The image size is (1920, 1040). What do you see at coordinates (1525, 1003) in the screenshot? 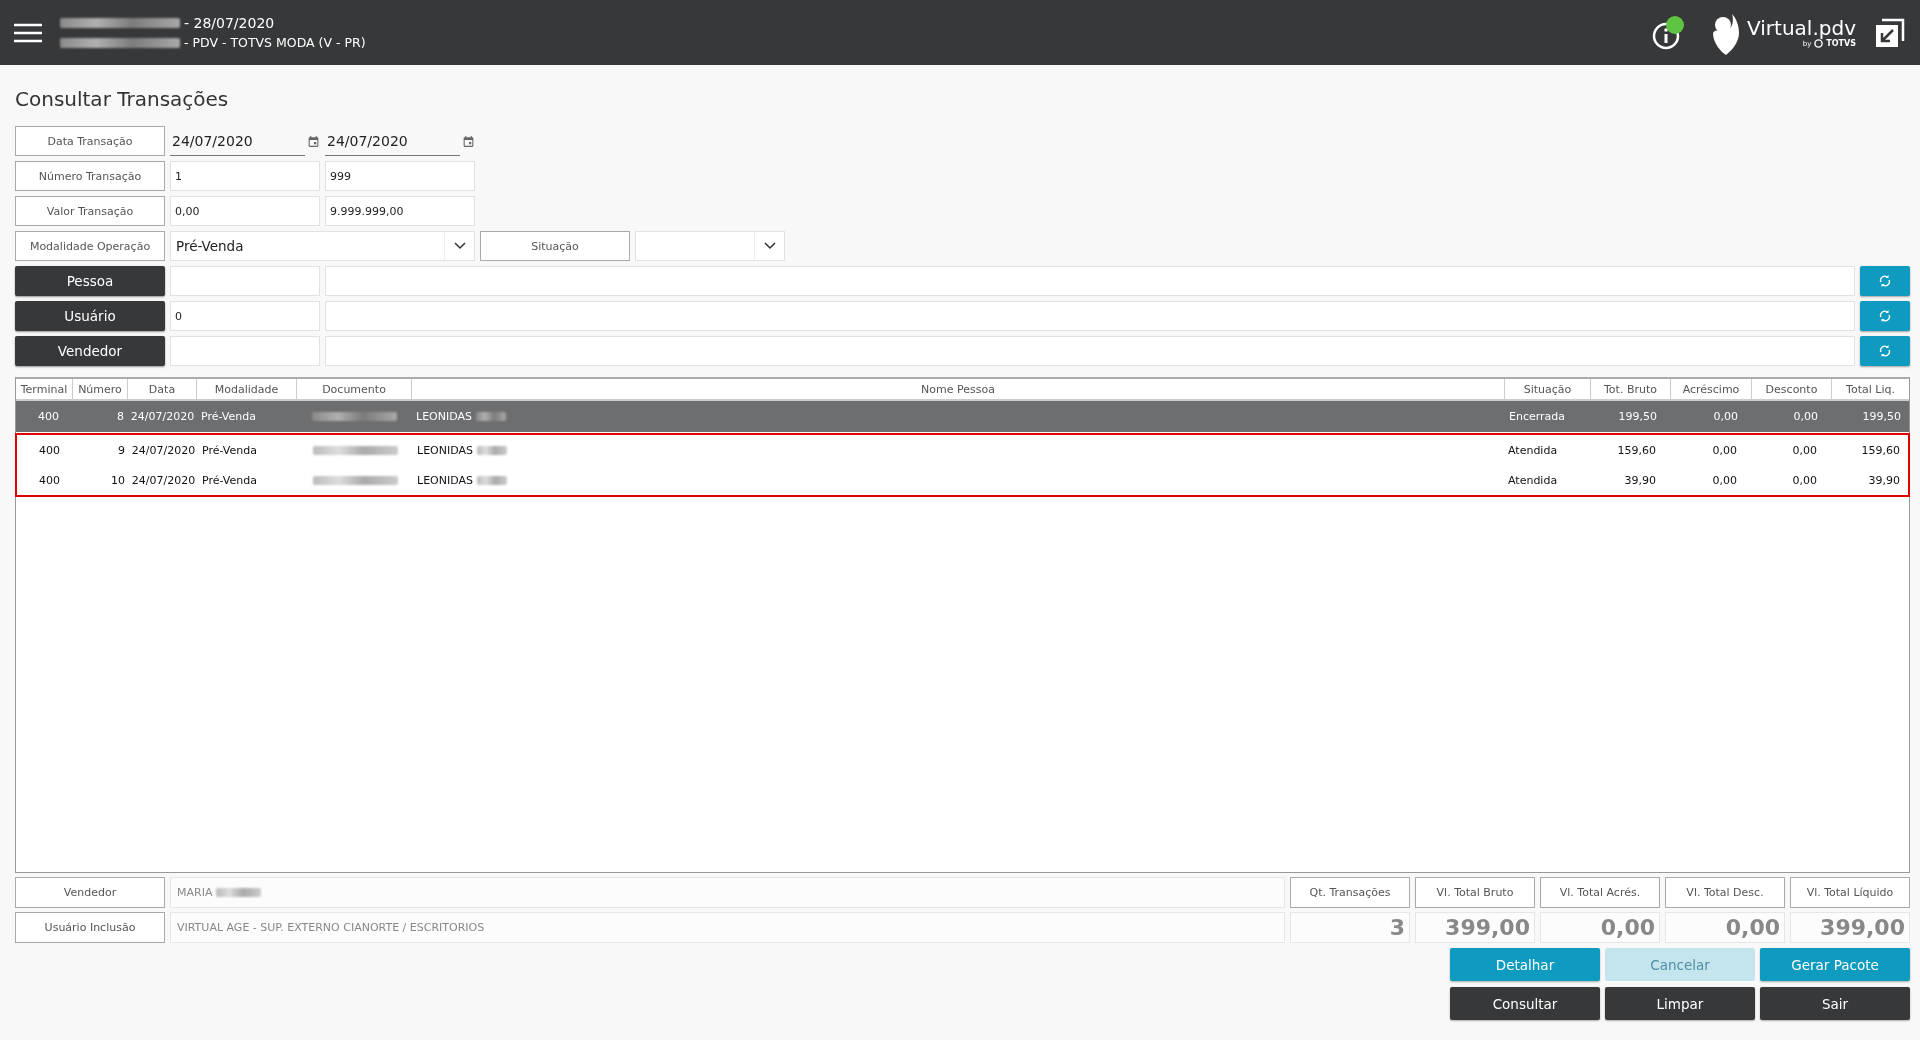
I see `action-button: Consultar` at bounding box center [1525, 1003].